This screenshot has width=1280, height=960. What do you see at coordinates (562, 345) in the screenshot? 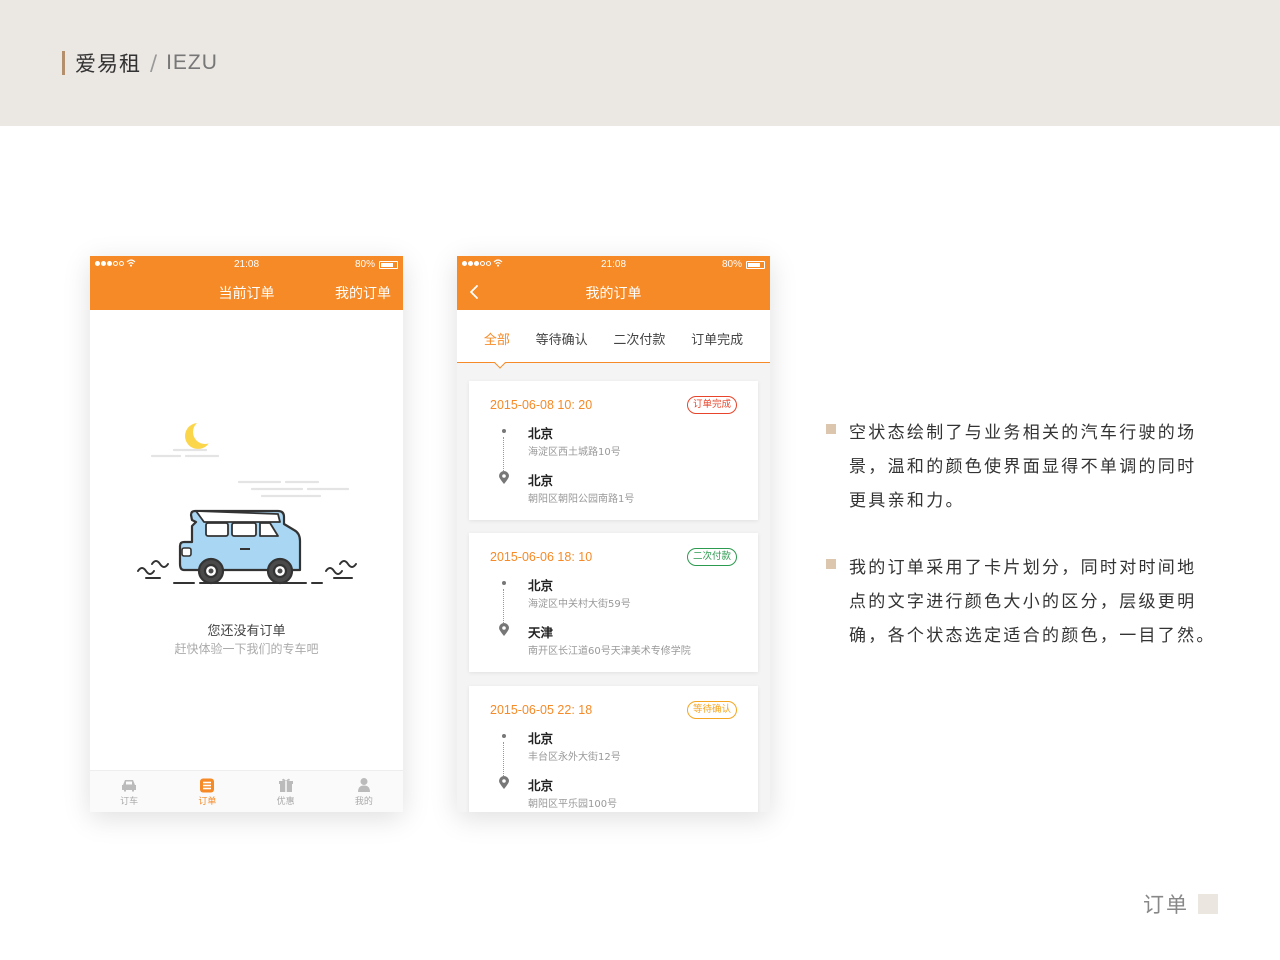
I see `filter-pending-confirm: 等待确认` at bounding box center [562, 345].